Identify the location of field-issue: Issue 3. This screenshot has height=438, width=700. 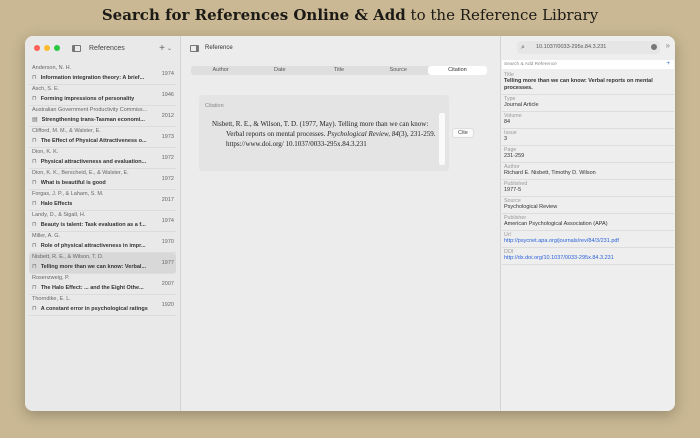
(588, 137).